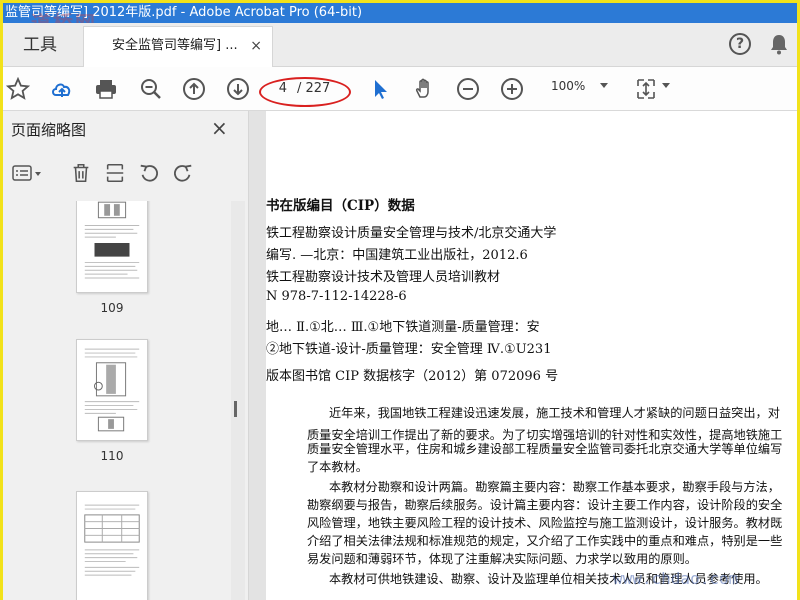 This screenshot has height=600, width=800. What do you see at coordinates (149, 173) in the screenshot?
I see `rotate-ccw-icon` at bounding box center [149, 173].